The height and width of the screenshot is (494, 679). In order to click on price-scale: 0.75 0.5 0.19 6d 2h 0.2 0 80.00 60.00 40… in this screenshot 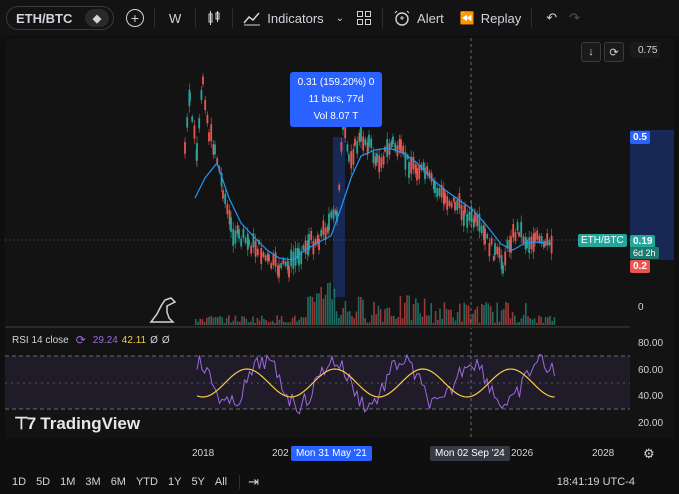, I will do `click(652, 238)`.